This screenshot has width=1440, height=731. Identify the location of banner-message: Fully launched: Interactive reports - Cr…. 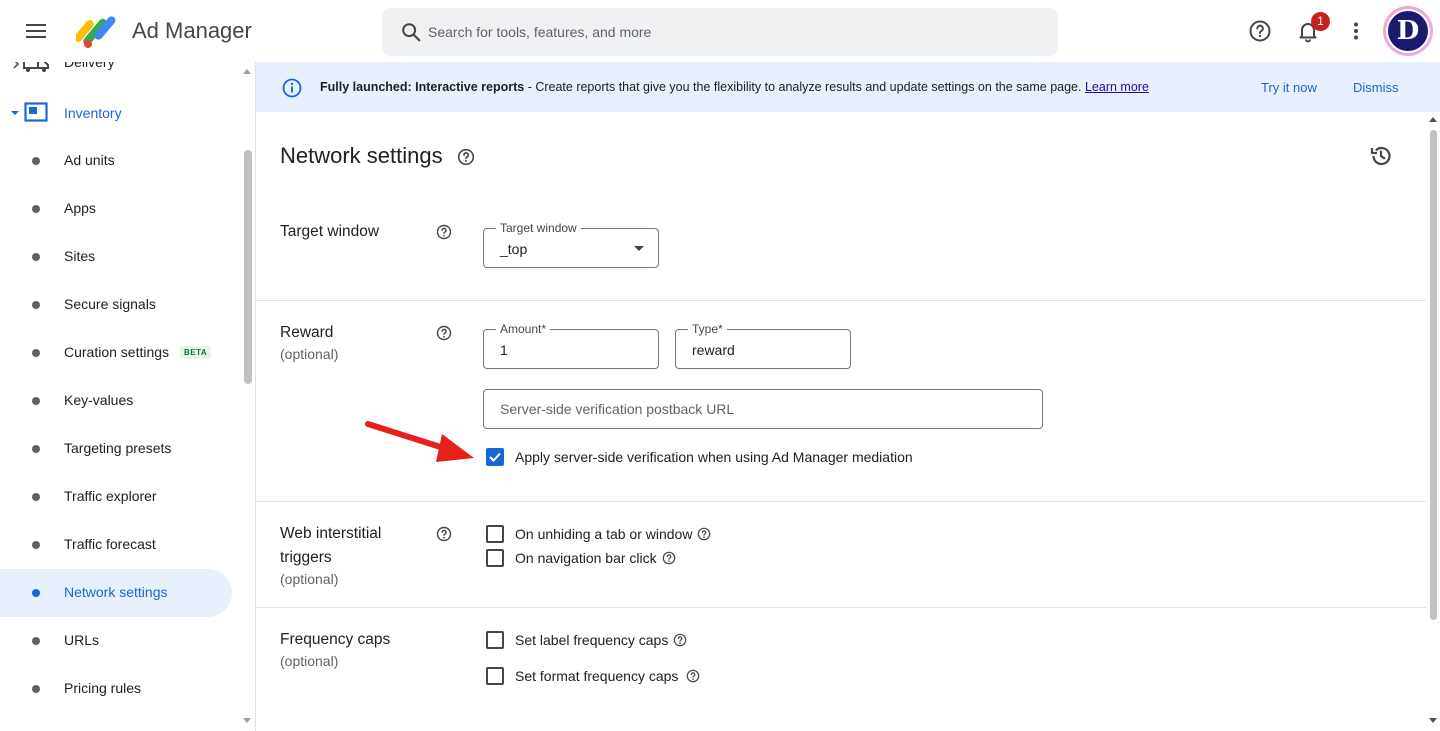
(734, 87).